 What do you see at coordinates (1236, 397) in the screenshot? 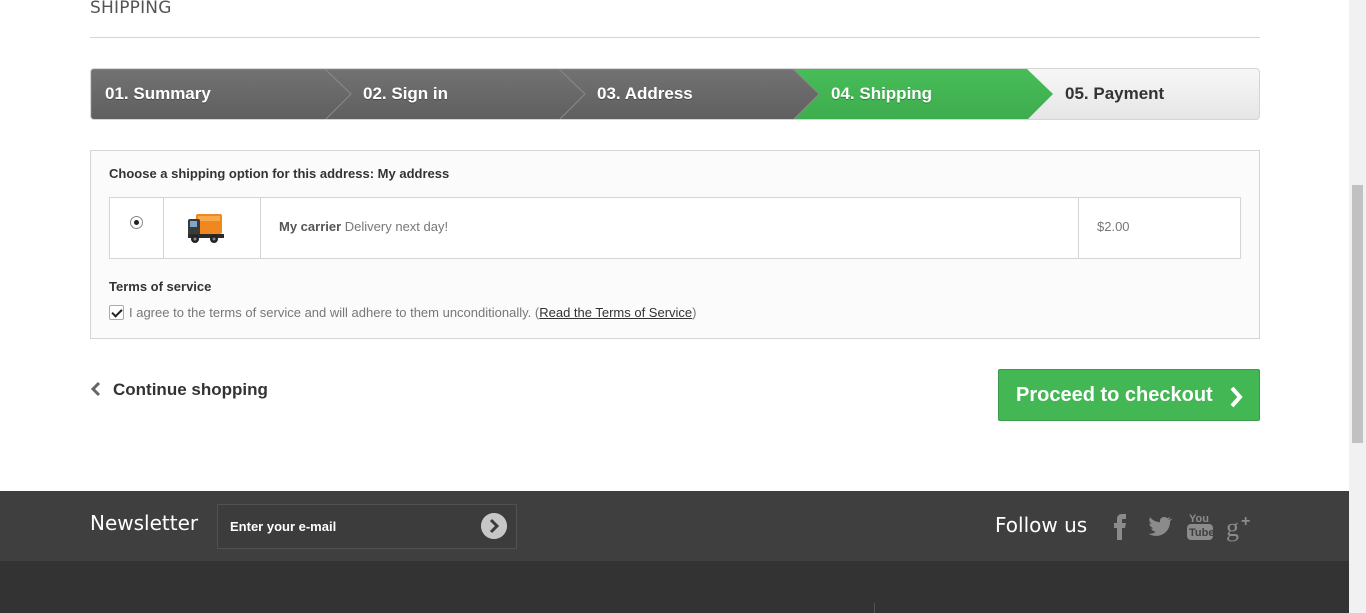
I see `chevron-right-icon` at bounding box center [1236, 397].